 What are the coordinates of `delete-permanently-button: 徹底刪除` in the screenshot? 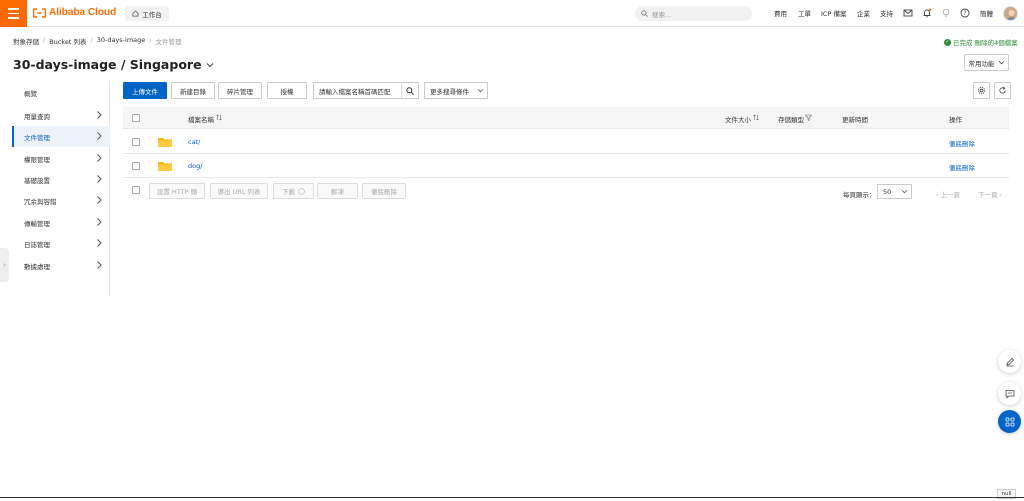 It's located at (384, 191).